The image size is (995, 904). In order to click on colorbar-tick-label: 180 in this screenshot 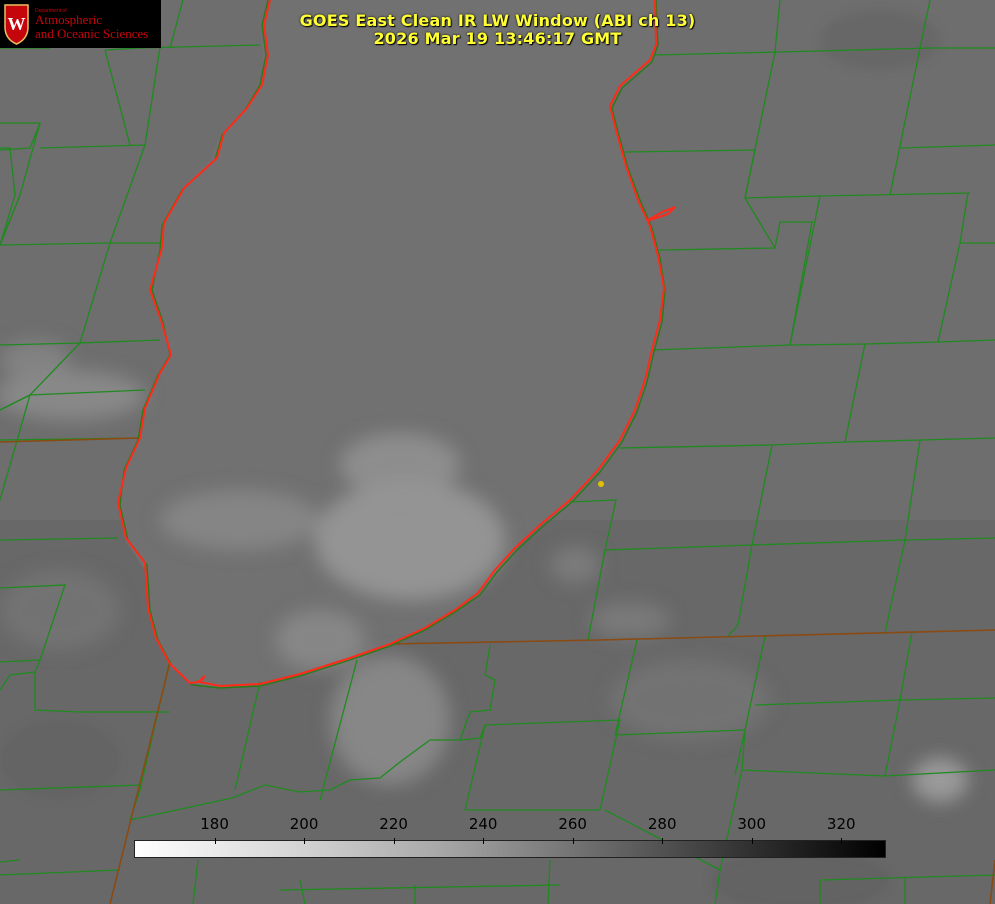, I will do `click(214, 824)`.